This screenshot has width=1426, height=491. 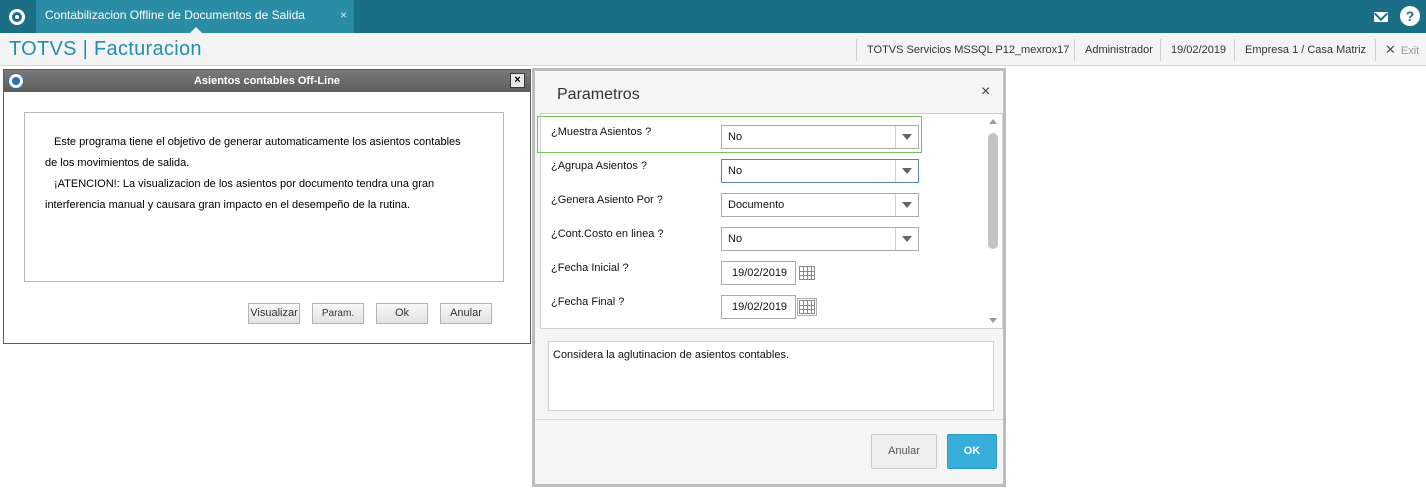 What do you see at coordinates (820, 137) in the screenshot?
I see `muestra-asientos-select: No` at bounding box center [820, 137].